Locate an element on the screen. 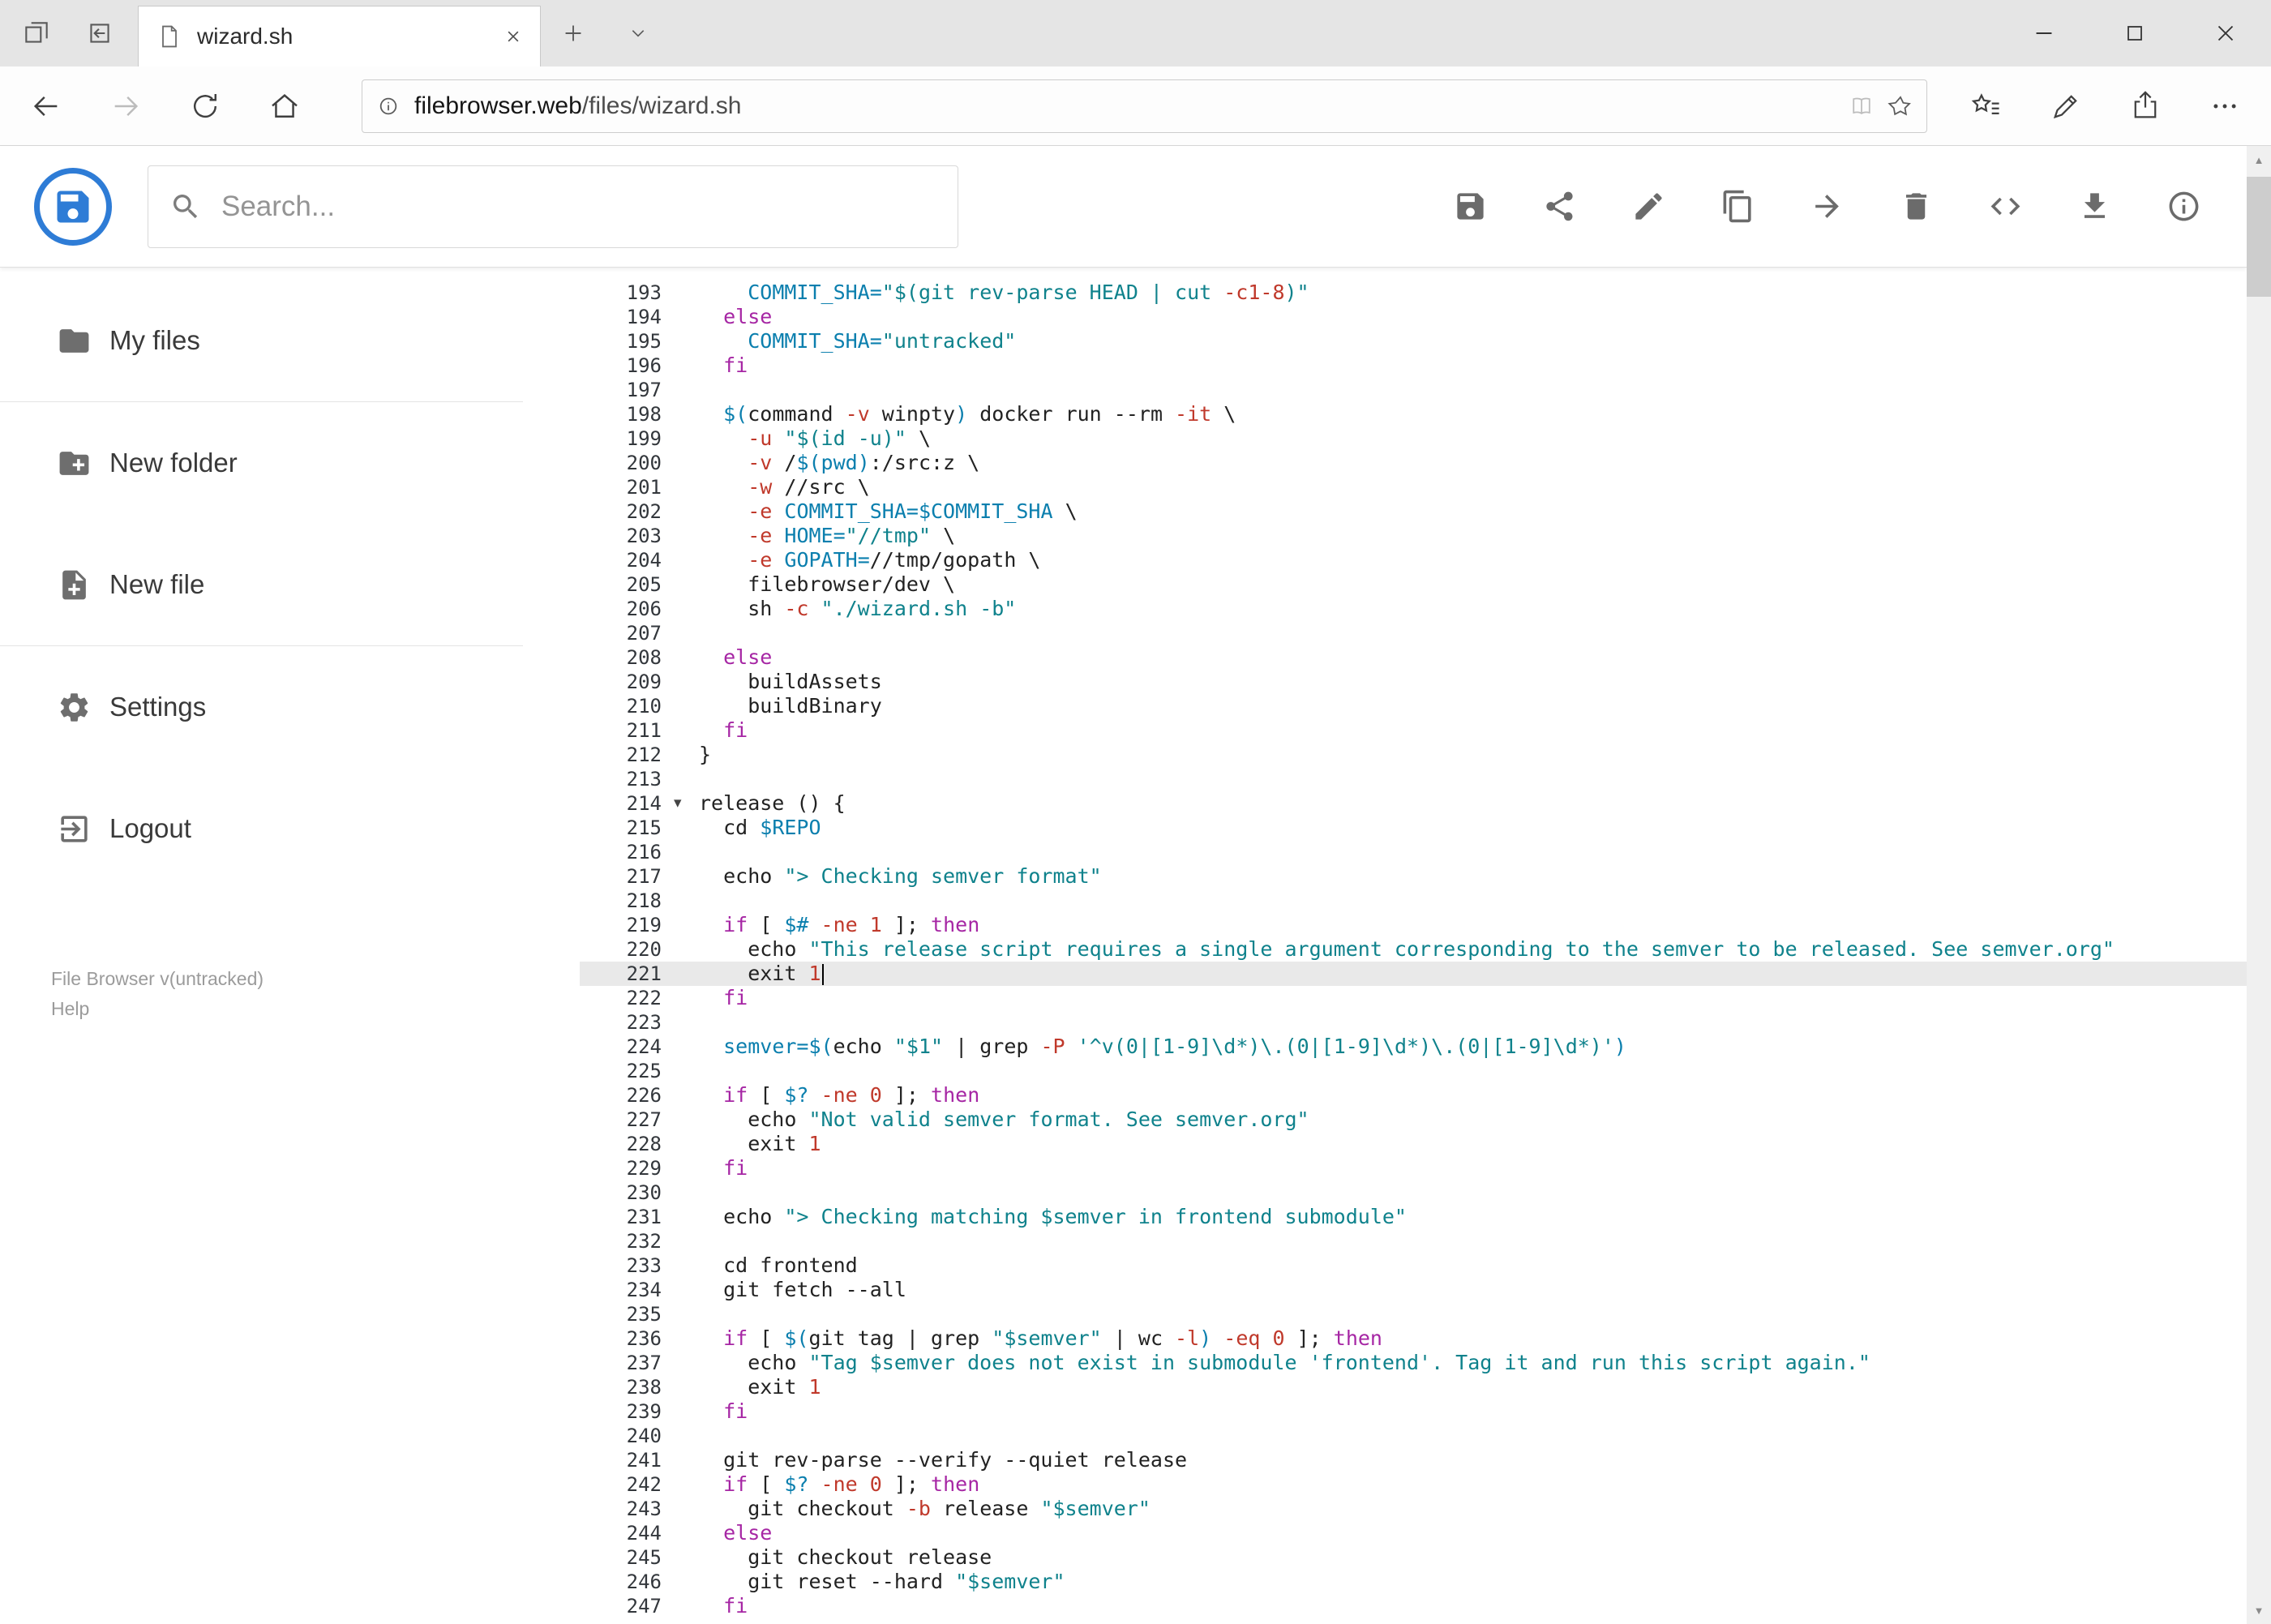 This screenshot has width=2271, height=1624. code-line: 215 cd $REPO is located at coordinates (1414, 828).